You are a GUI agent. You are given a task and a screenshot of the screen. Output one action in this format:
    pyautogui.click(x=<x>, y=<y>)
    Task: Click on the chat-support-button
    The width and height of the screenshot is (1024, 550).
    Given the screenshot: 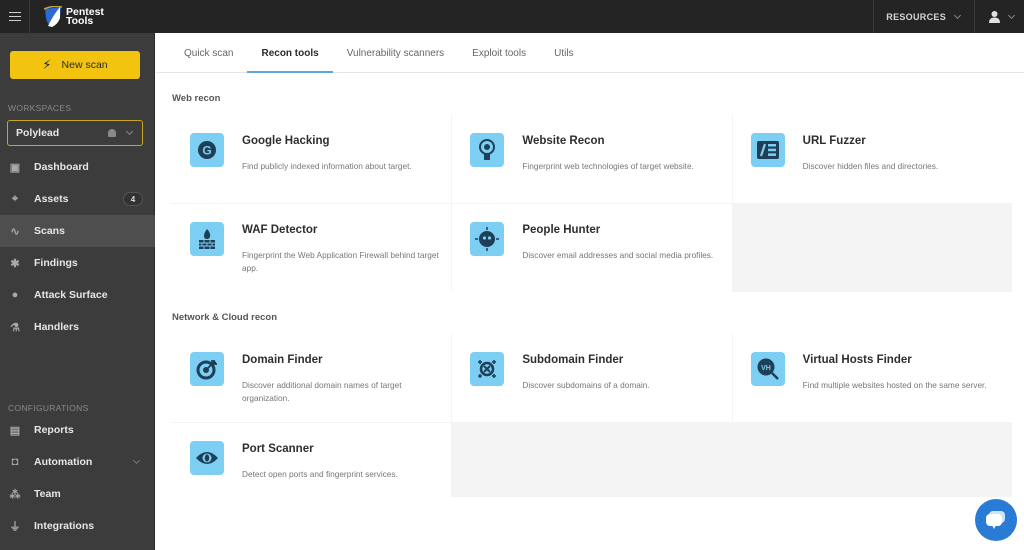 What is the action you would take?
    pyautogui.click(x=996, y=520)
    